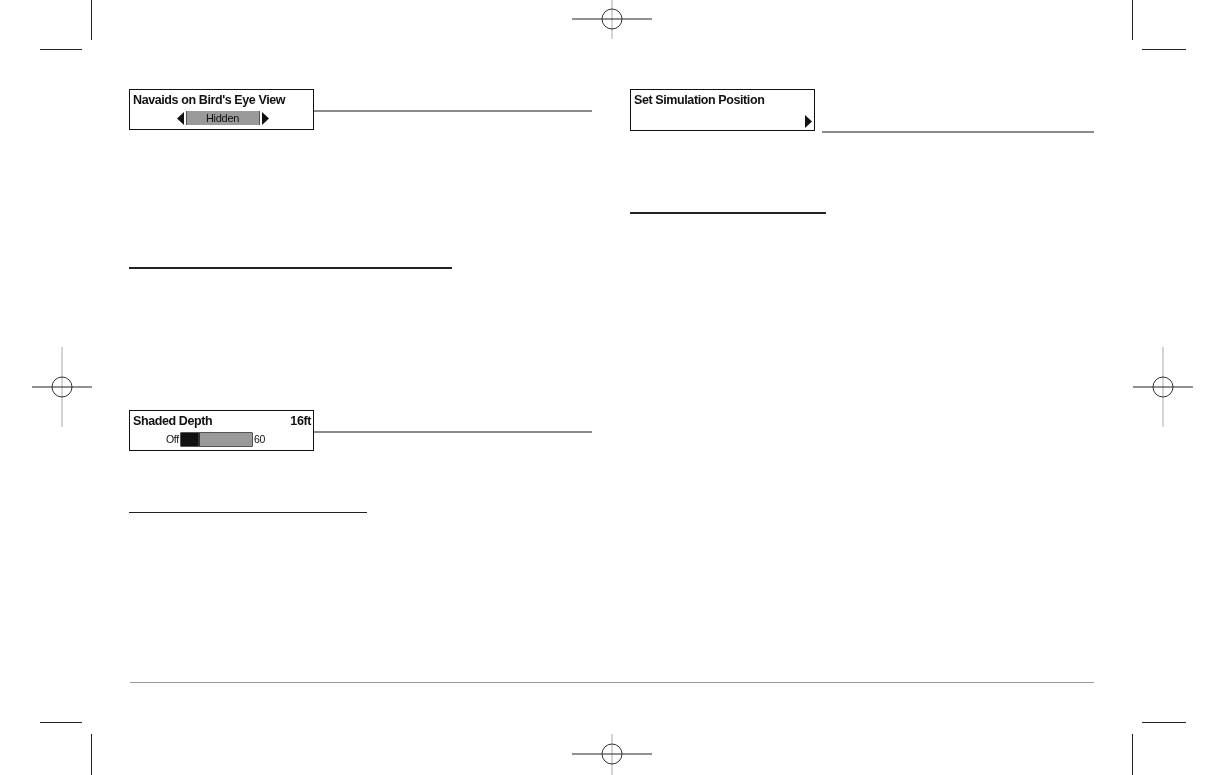 This screenshot has width=1224, height=775. Describe the element at coordinates (190, 439) in the screenshot. I see `slider-fill` at that location.